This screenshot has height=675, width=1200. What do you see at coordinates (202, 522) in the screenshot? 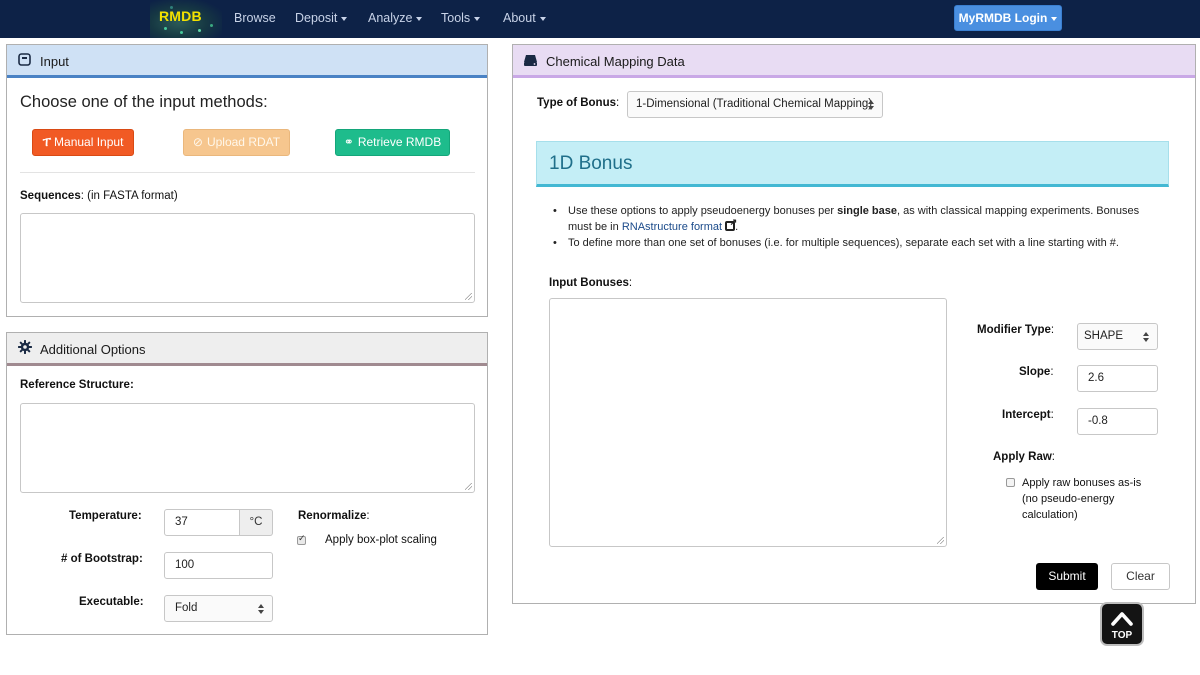
I see `temperature-input: 37` at bounding box center [202, 522].